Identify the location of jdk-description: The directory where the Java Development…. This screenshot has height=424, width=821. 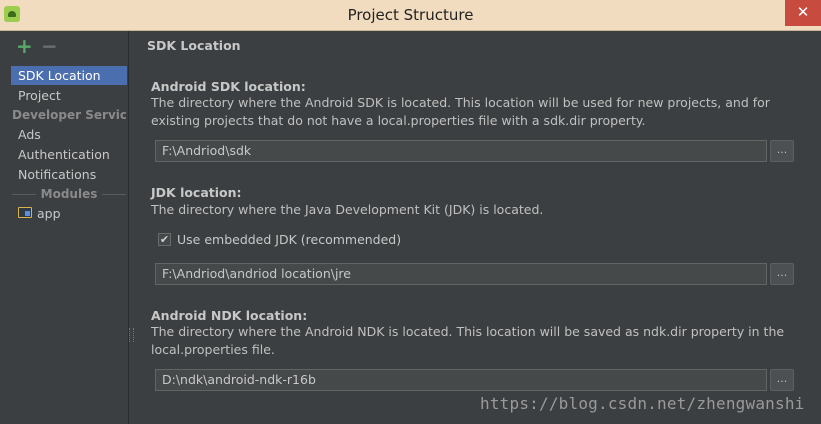
(347, 209).